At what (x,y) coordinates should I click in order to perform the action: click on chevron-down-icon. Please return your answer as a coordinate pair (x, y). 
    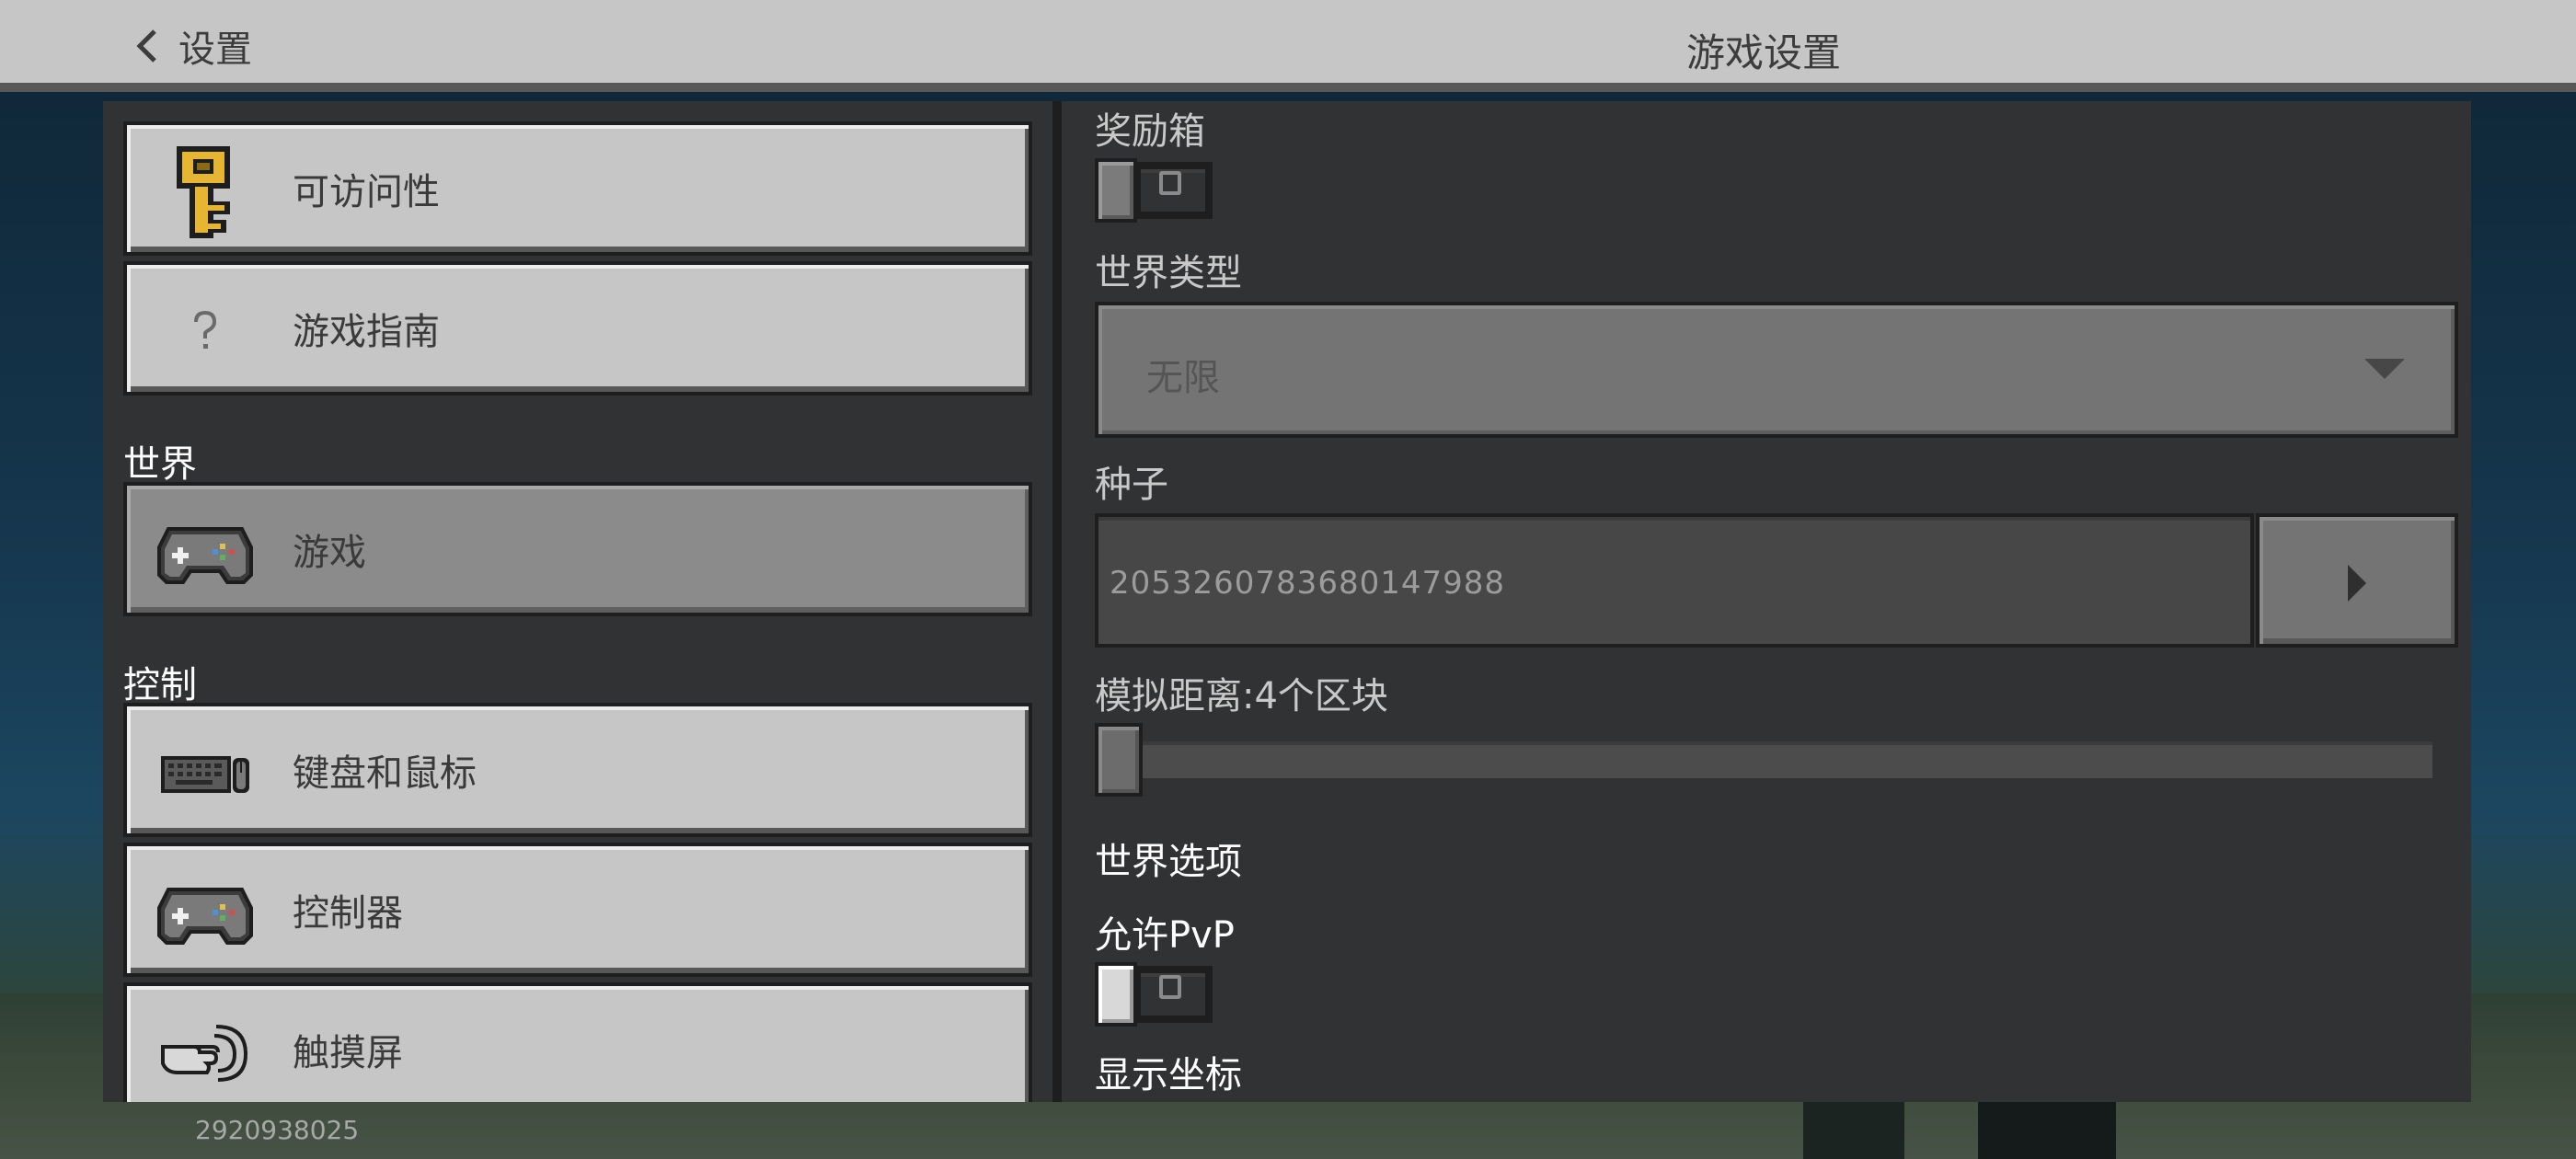
    Looking at the image, I should click on (2384, 369).